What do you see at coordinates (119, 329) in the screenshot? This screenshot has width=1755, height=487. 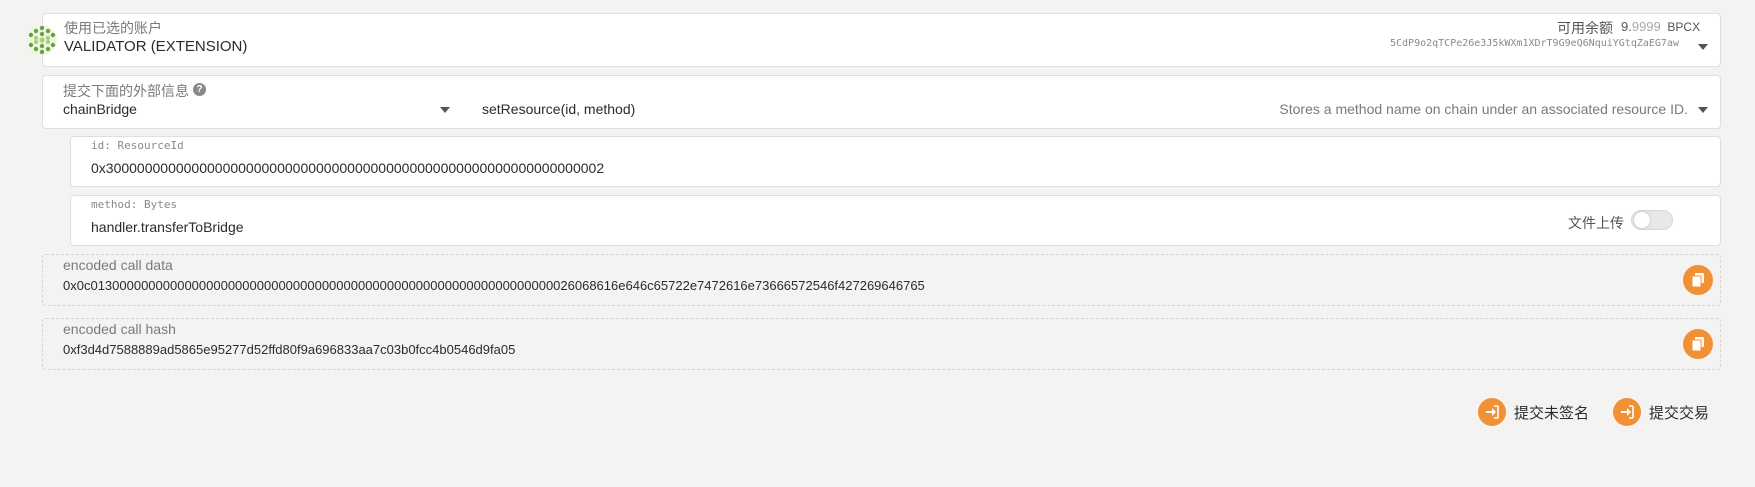 I see `encoded-call-hash-label: encoded call hash` at bounding box center [119, 329].